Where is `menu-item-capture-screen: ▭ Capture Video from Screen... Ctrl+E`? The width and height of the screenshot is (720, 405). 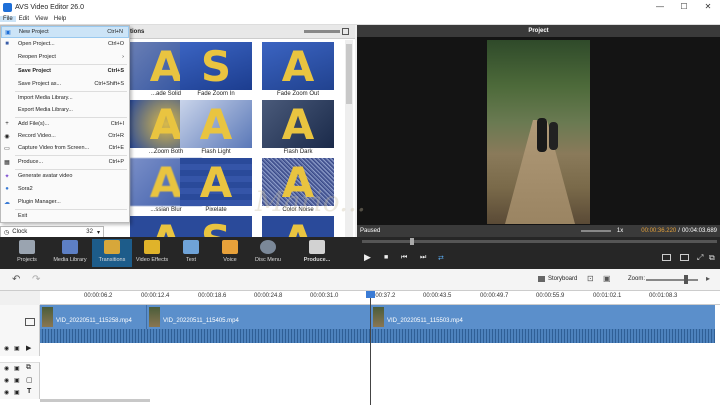 menu-item-capture-screen: ▭ Capture Video from Screen... Ctrl+E is located at coordinates (65, 148).